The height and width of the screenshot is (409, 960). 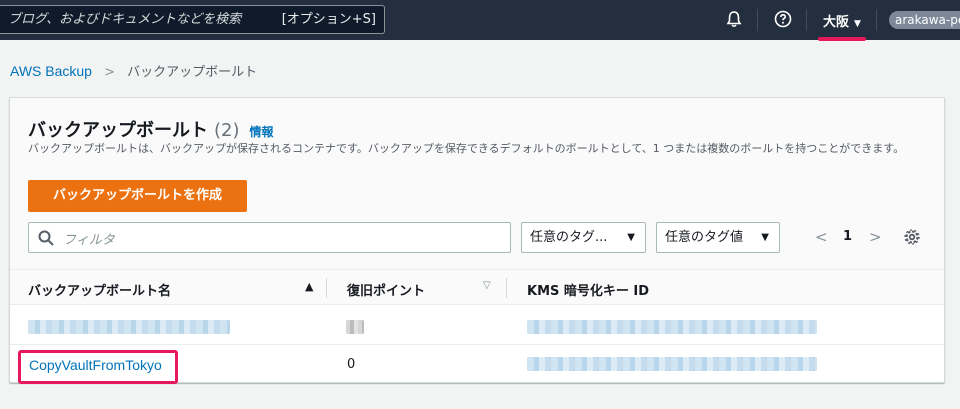 I want to click on page-title: バックアップボールト (2) 情報, so click(x=151, y=129).